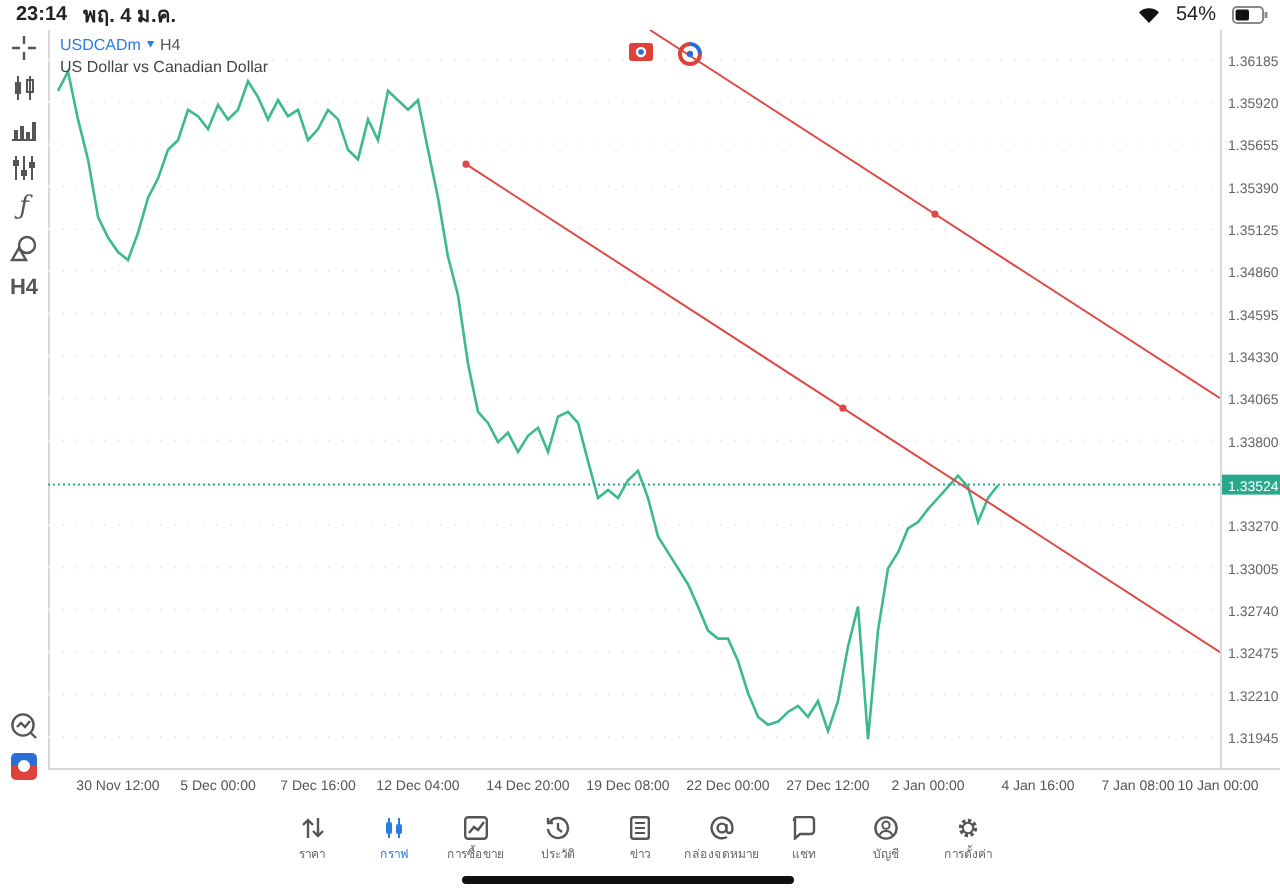  What do you see at coordinates (640, 828) in the screenshot?
I see `newspaper-icon` at bounding box center [640, 828].